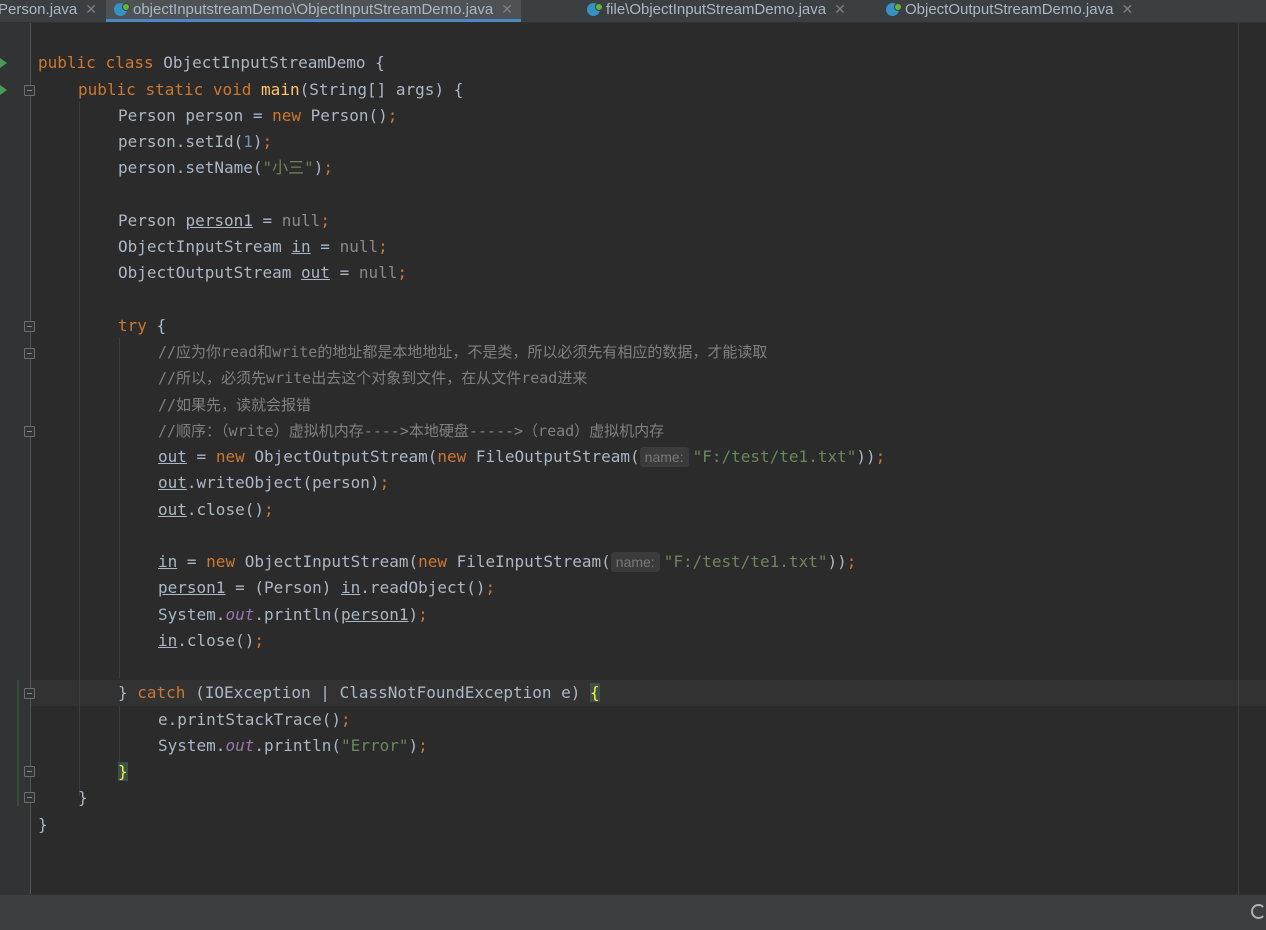 This screenshot has width=1266, height=930. What do you see at coordinates (3, 90) in the screenshot?
I see `run-main-icon` at bounding box center [3, 90].